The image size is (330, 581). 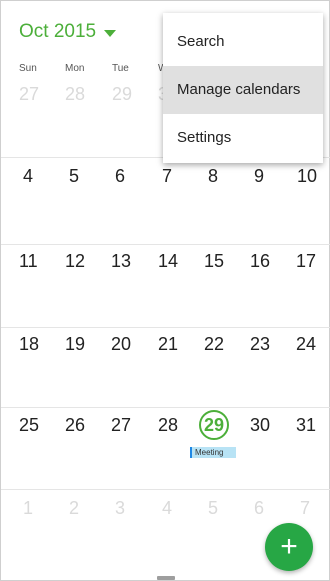 I want to click on calendar-day: 15, so click(x=227, y=261).